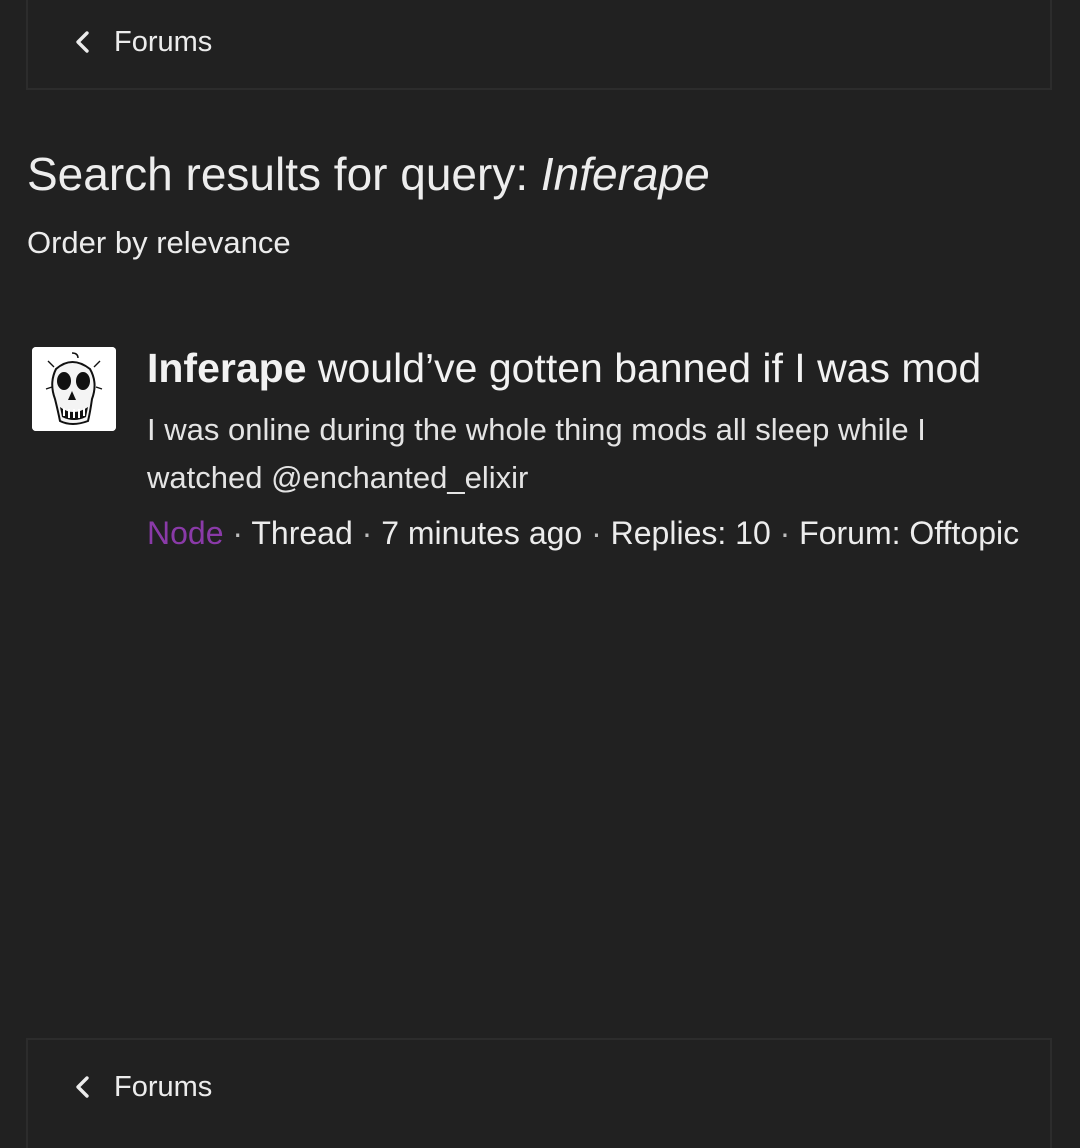  What do you see at coordinates (159, 242) in the screenshot?
I see `order-by-label: Order by relevance` at bounding box center [159, 242].